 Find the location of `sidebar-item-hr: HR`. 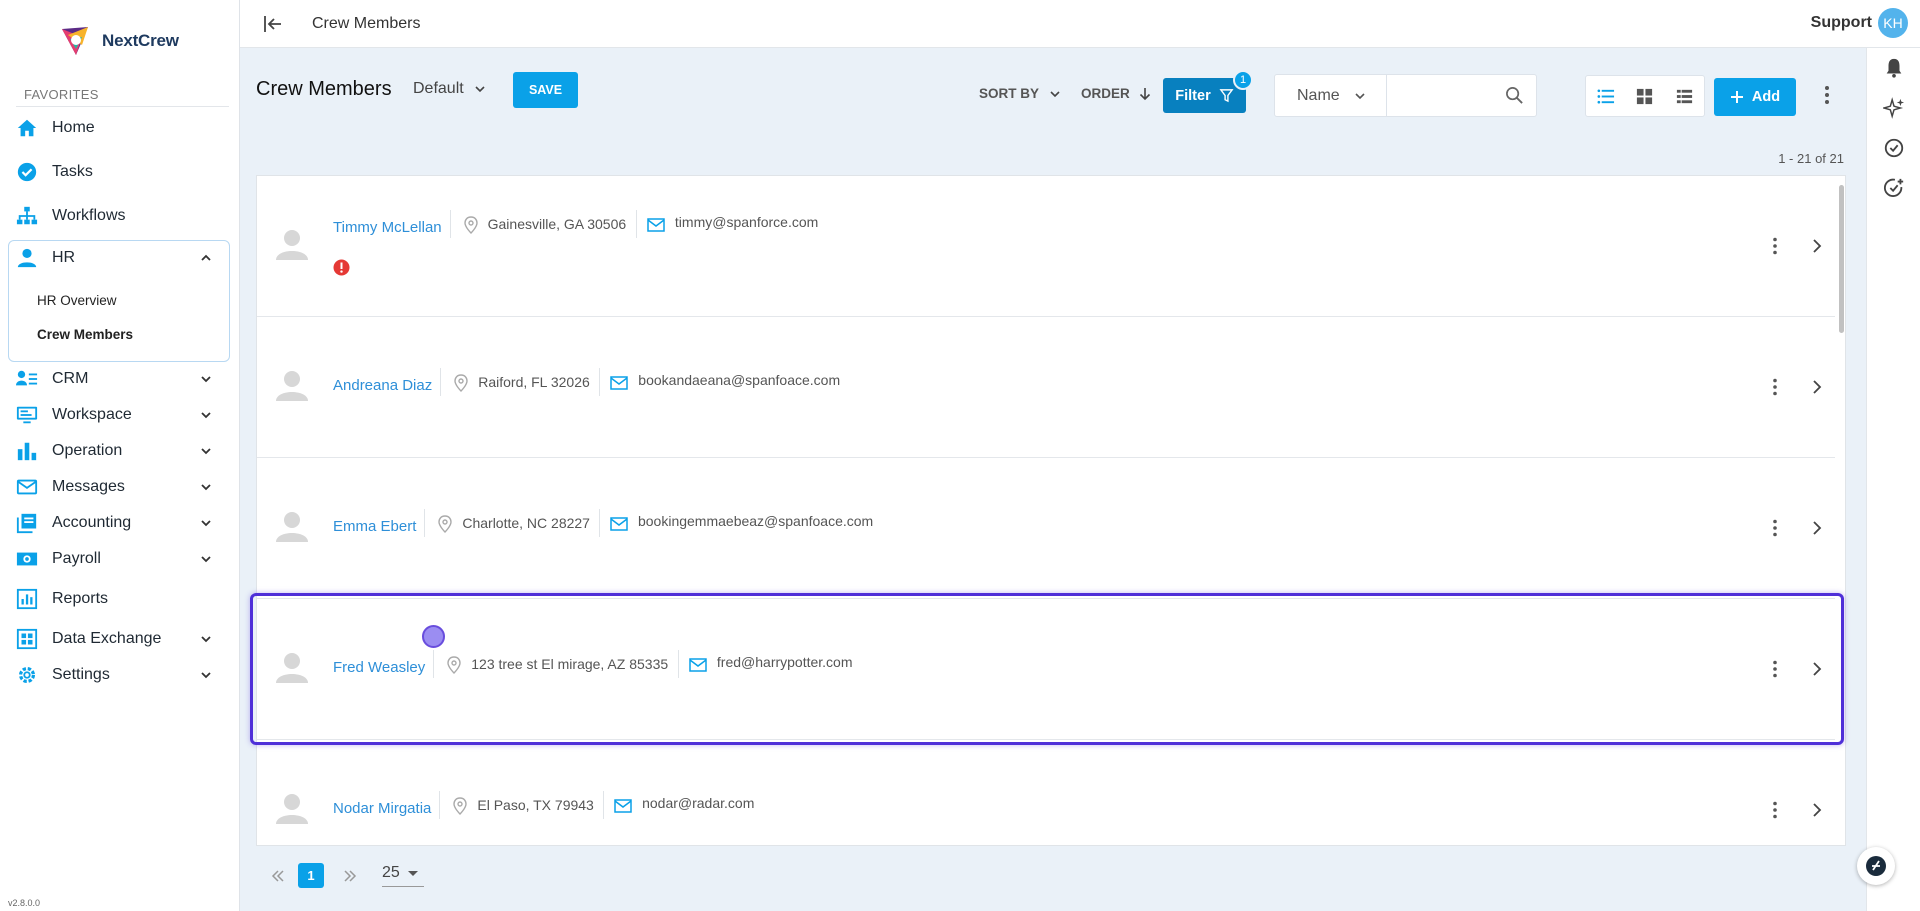

sidebar-item-hr: HR is located at coordinates (119, 258).